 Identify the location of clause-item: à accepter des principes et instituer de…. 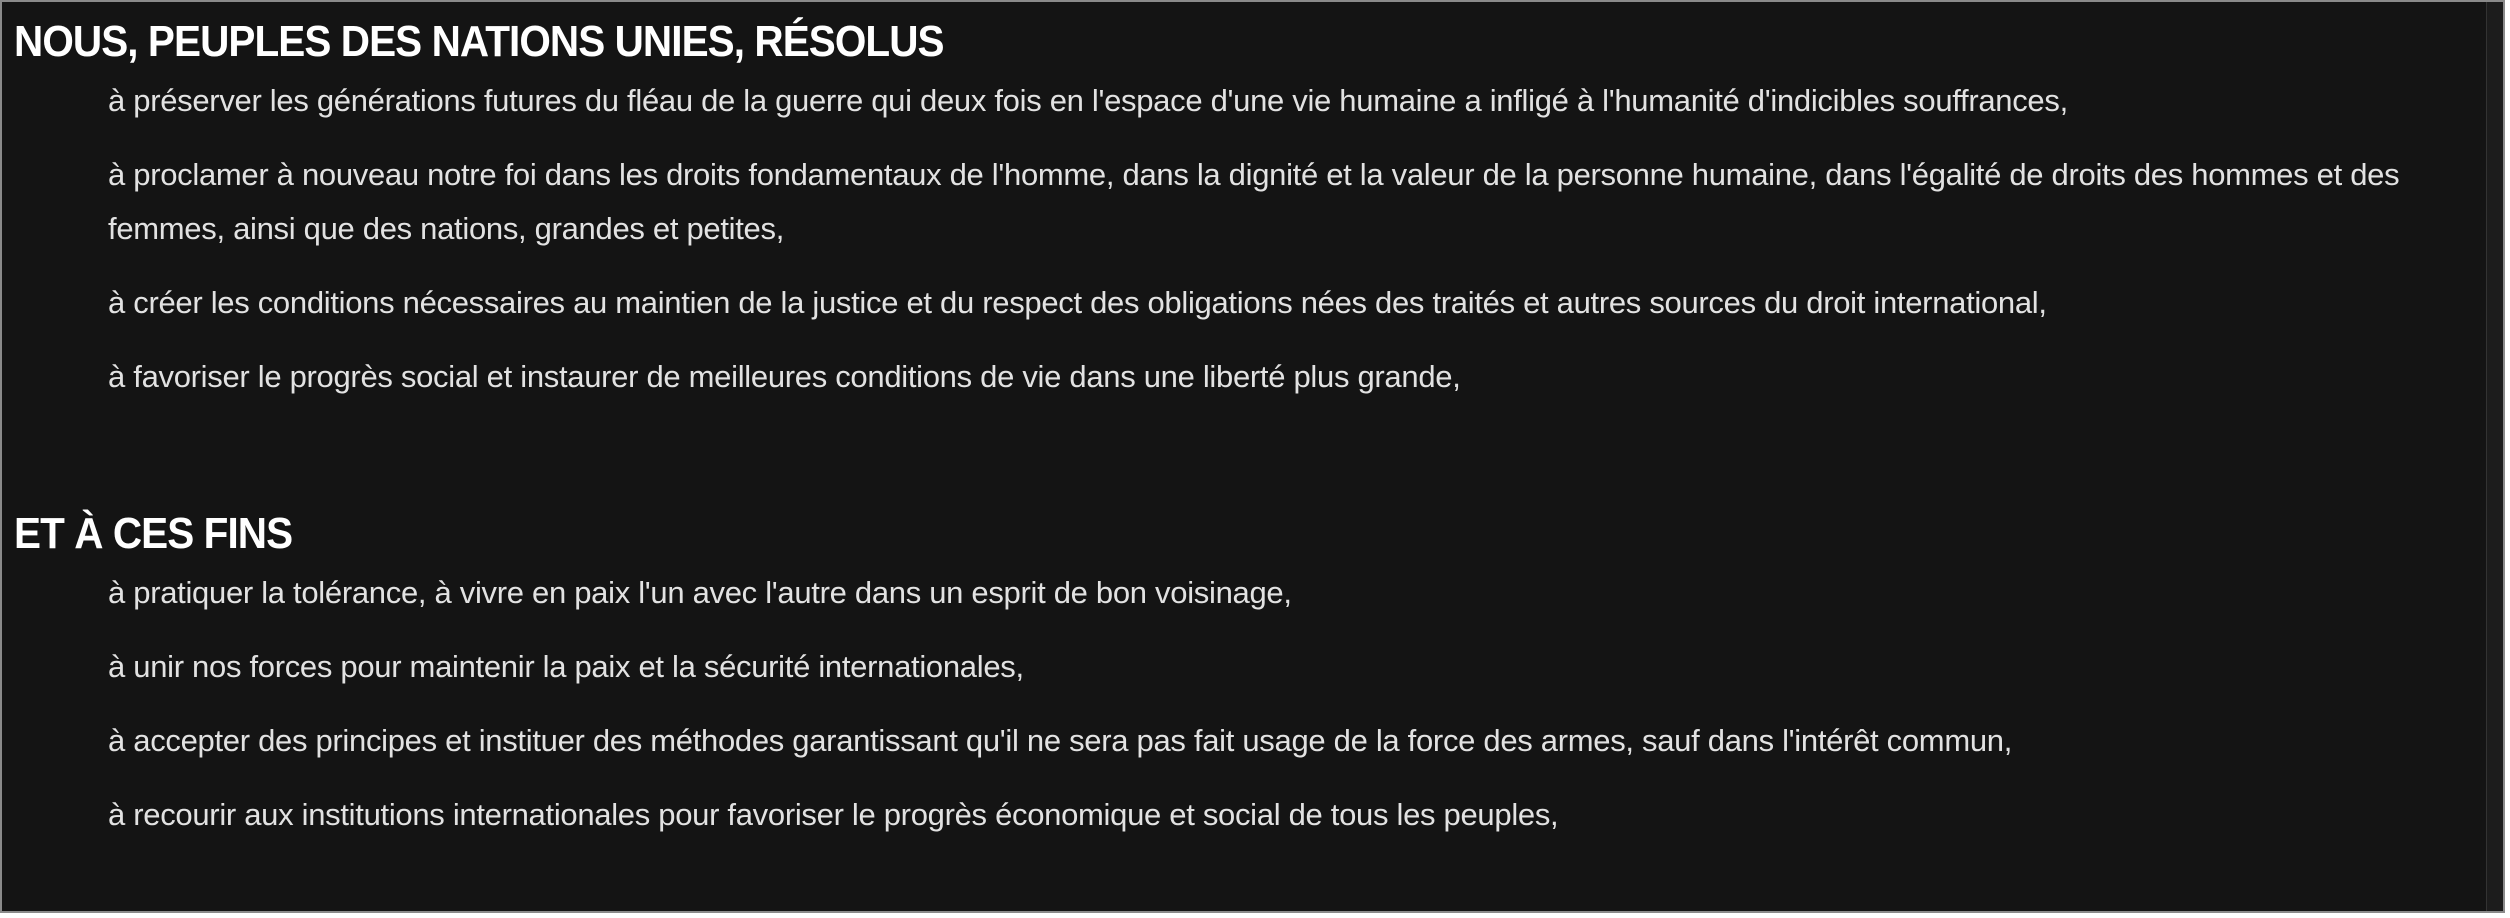
(1060, 740).